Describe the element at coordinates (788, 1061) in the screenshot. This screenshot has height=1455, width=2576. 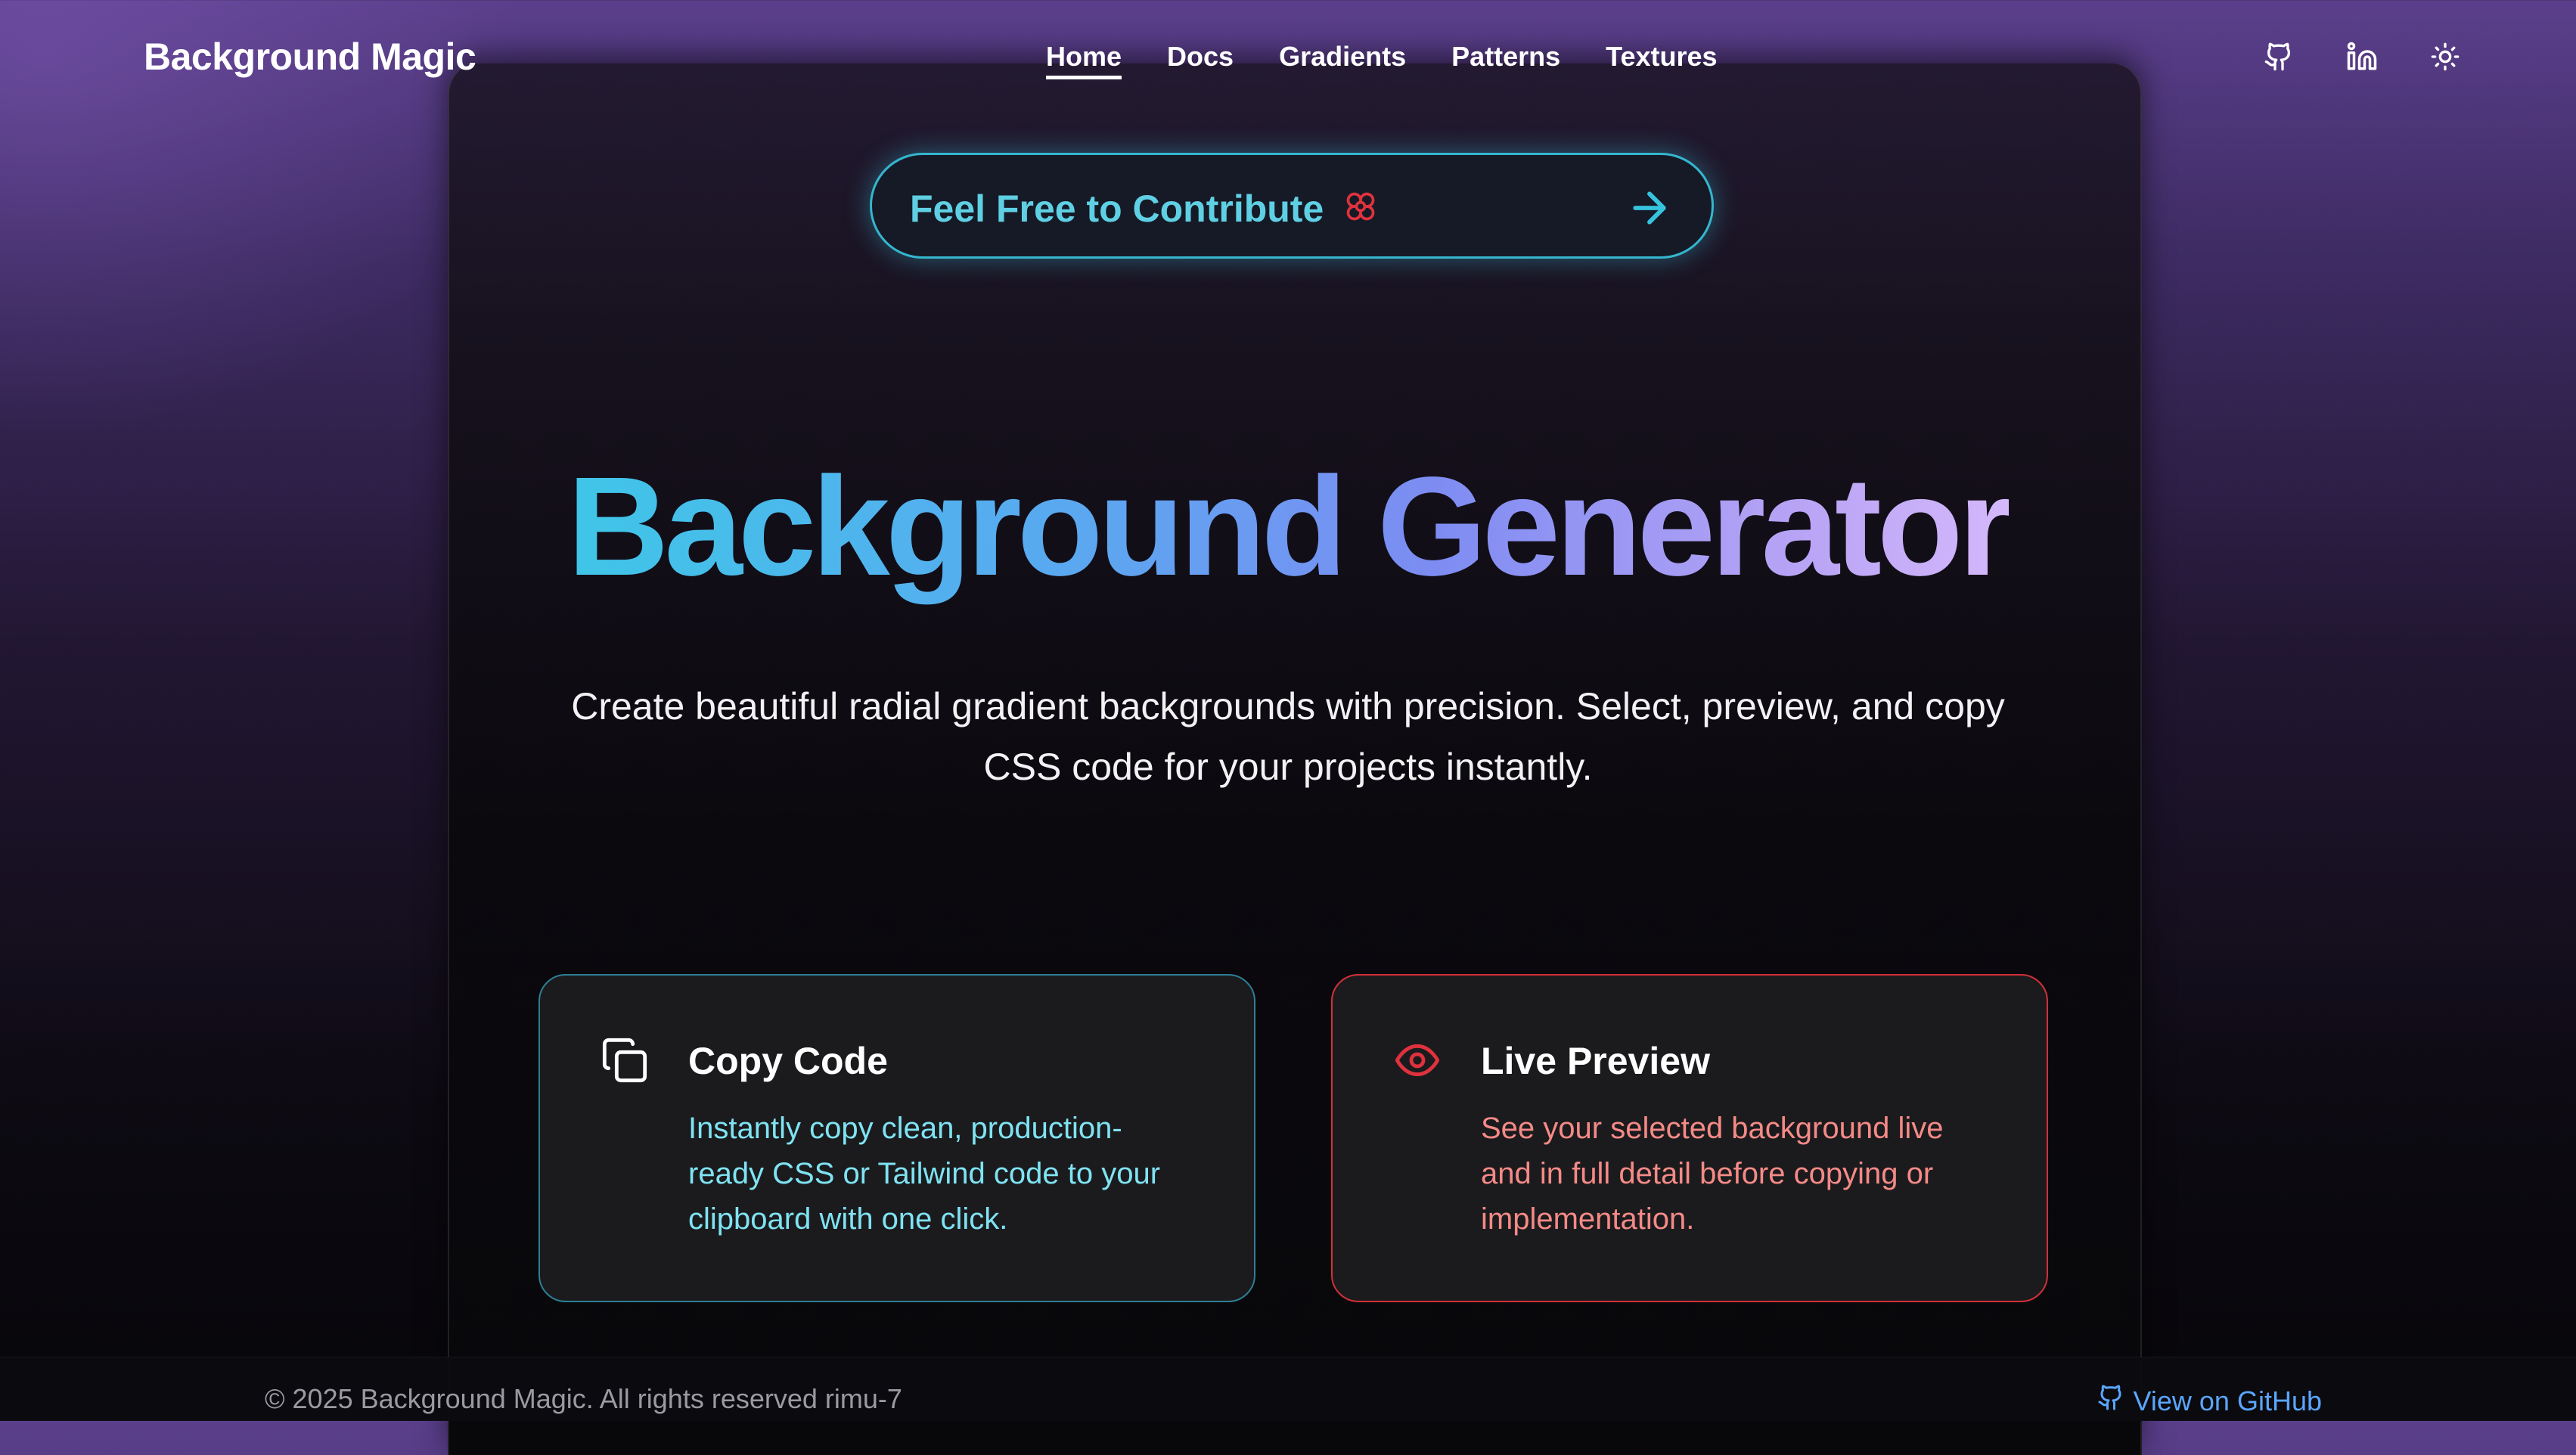
I see `feature-title: Copy Code` at that location.